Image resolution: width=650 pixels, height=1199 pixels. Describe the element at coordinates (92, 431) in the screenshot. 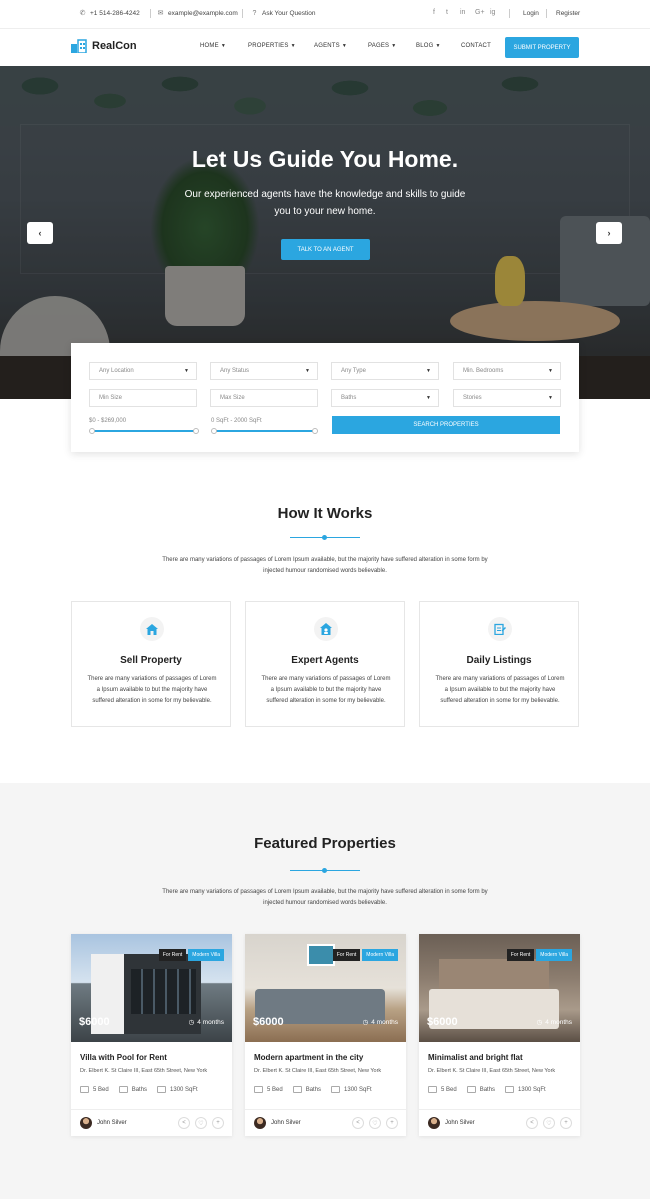

I see `price-range-min-handle` at that location.